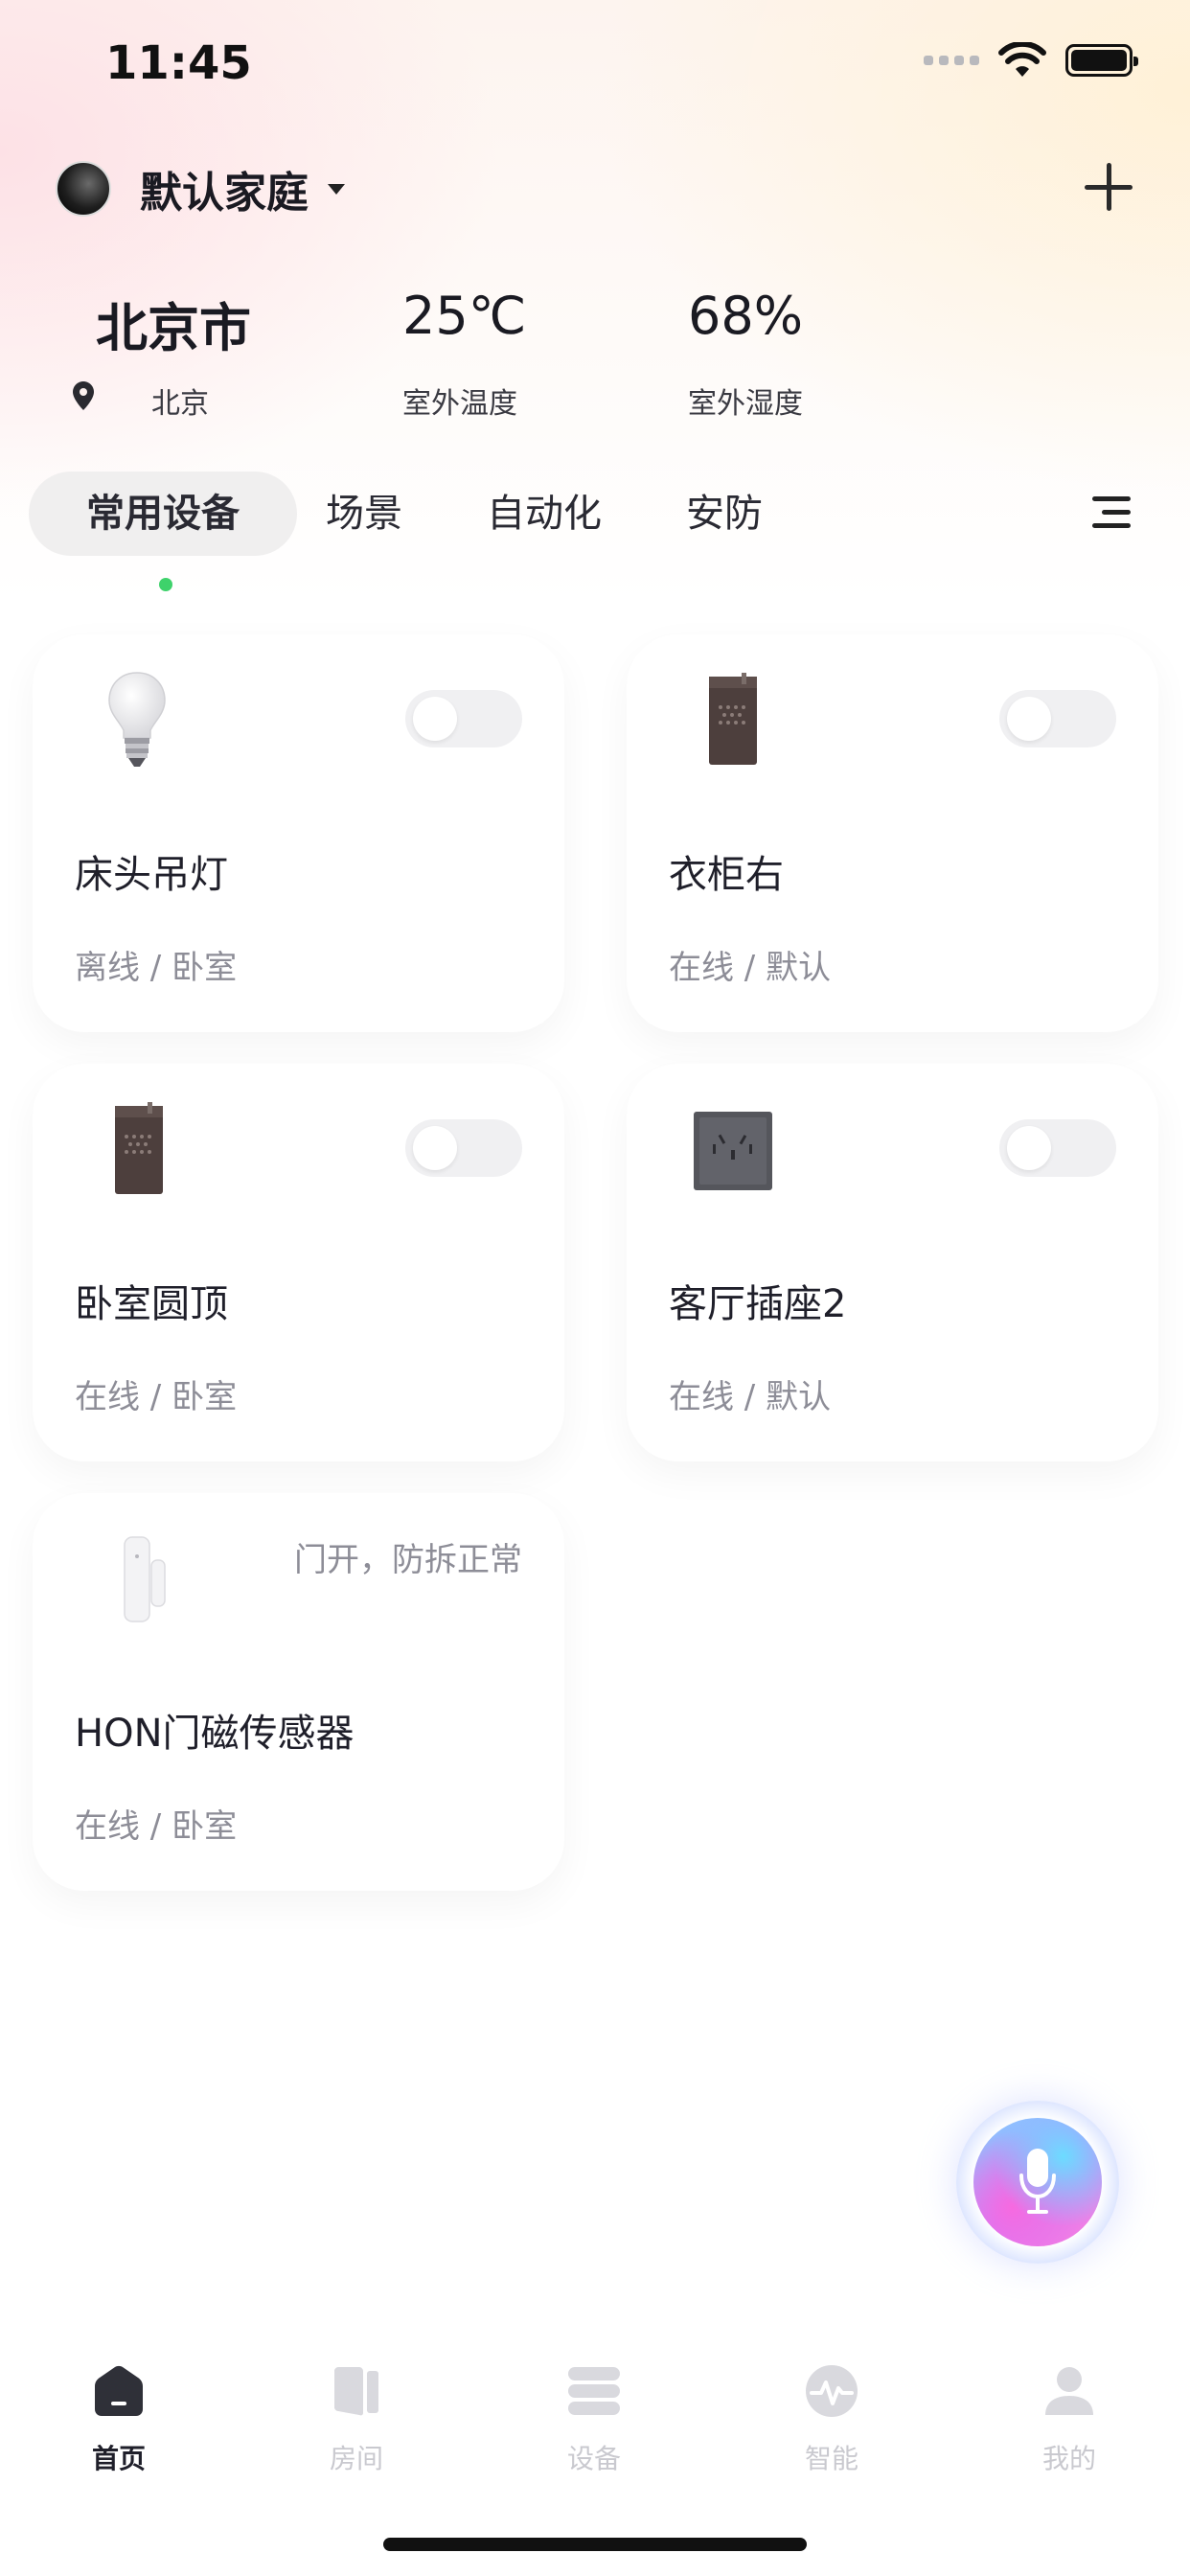 The width and height of the screenshot is (1190, 2576). Describe the element at coordinates (215, 1734) in the screenshot. I see `device-name: HON门磁传感器` at that location.